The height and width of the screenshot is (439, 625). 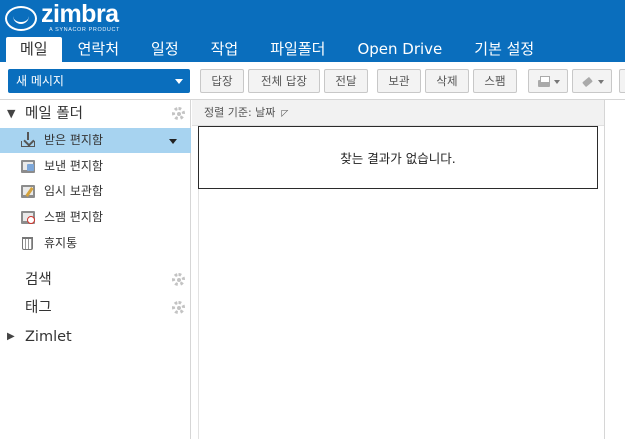 I want to click on new-message-label: 새 메시지, so click(x=40, y=81).